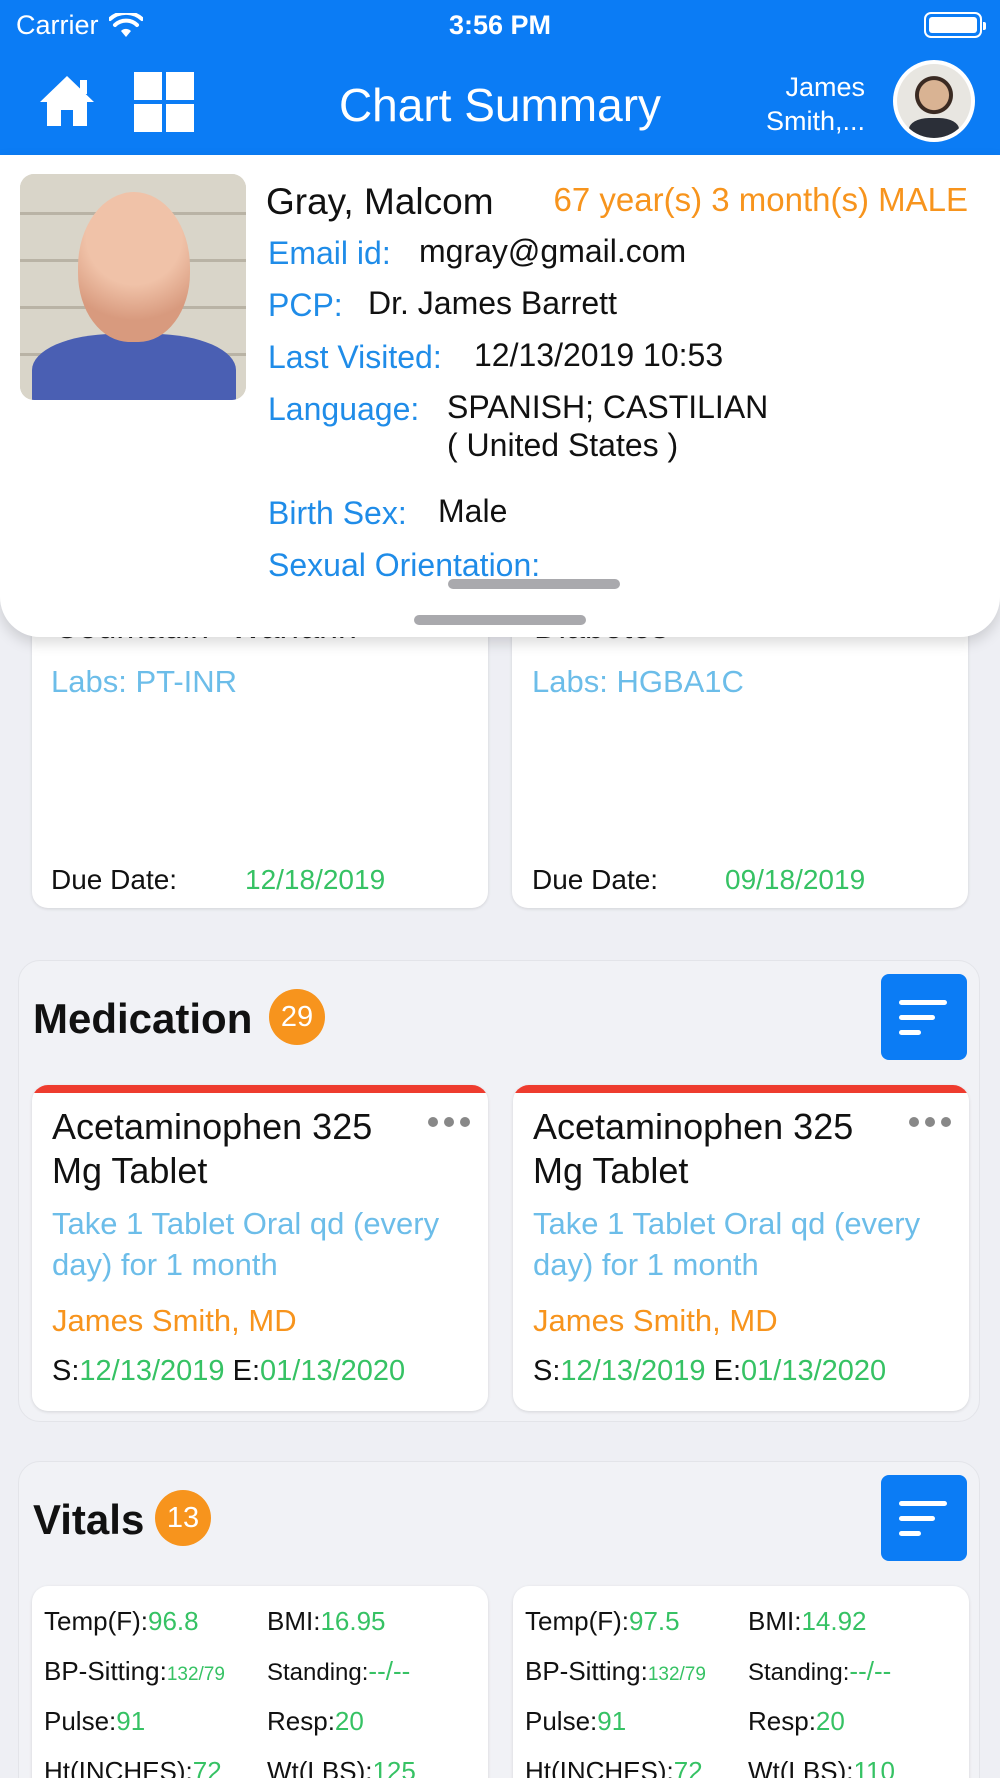  What do you see at coordinates (602, 1621) in the screenshot?
I see `vital-temp: Temp(F):97.5` at bounding box center [602, 1621].